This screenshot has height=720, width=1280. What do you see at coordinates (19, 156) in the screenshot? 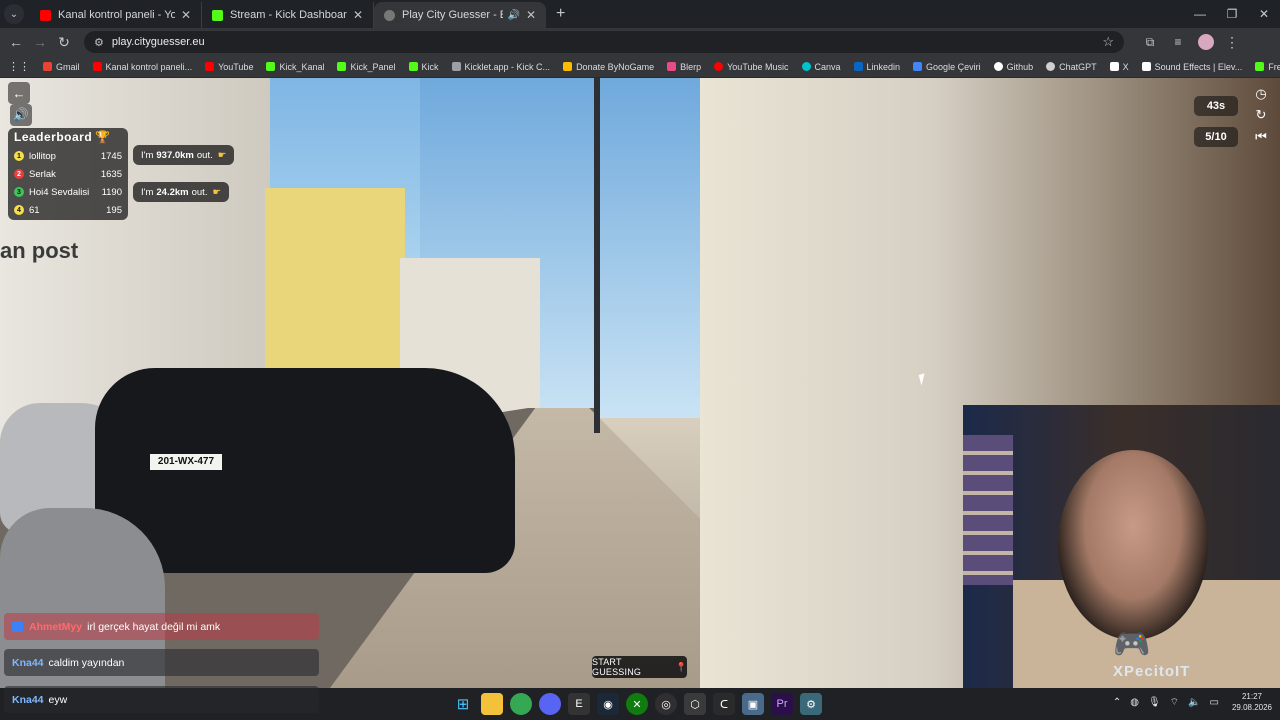
I see `rank-badge: 1` at bounding box center [19, 156].